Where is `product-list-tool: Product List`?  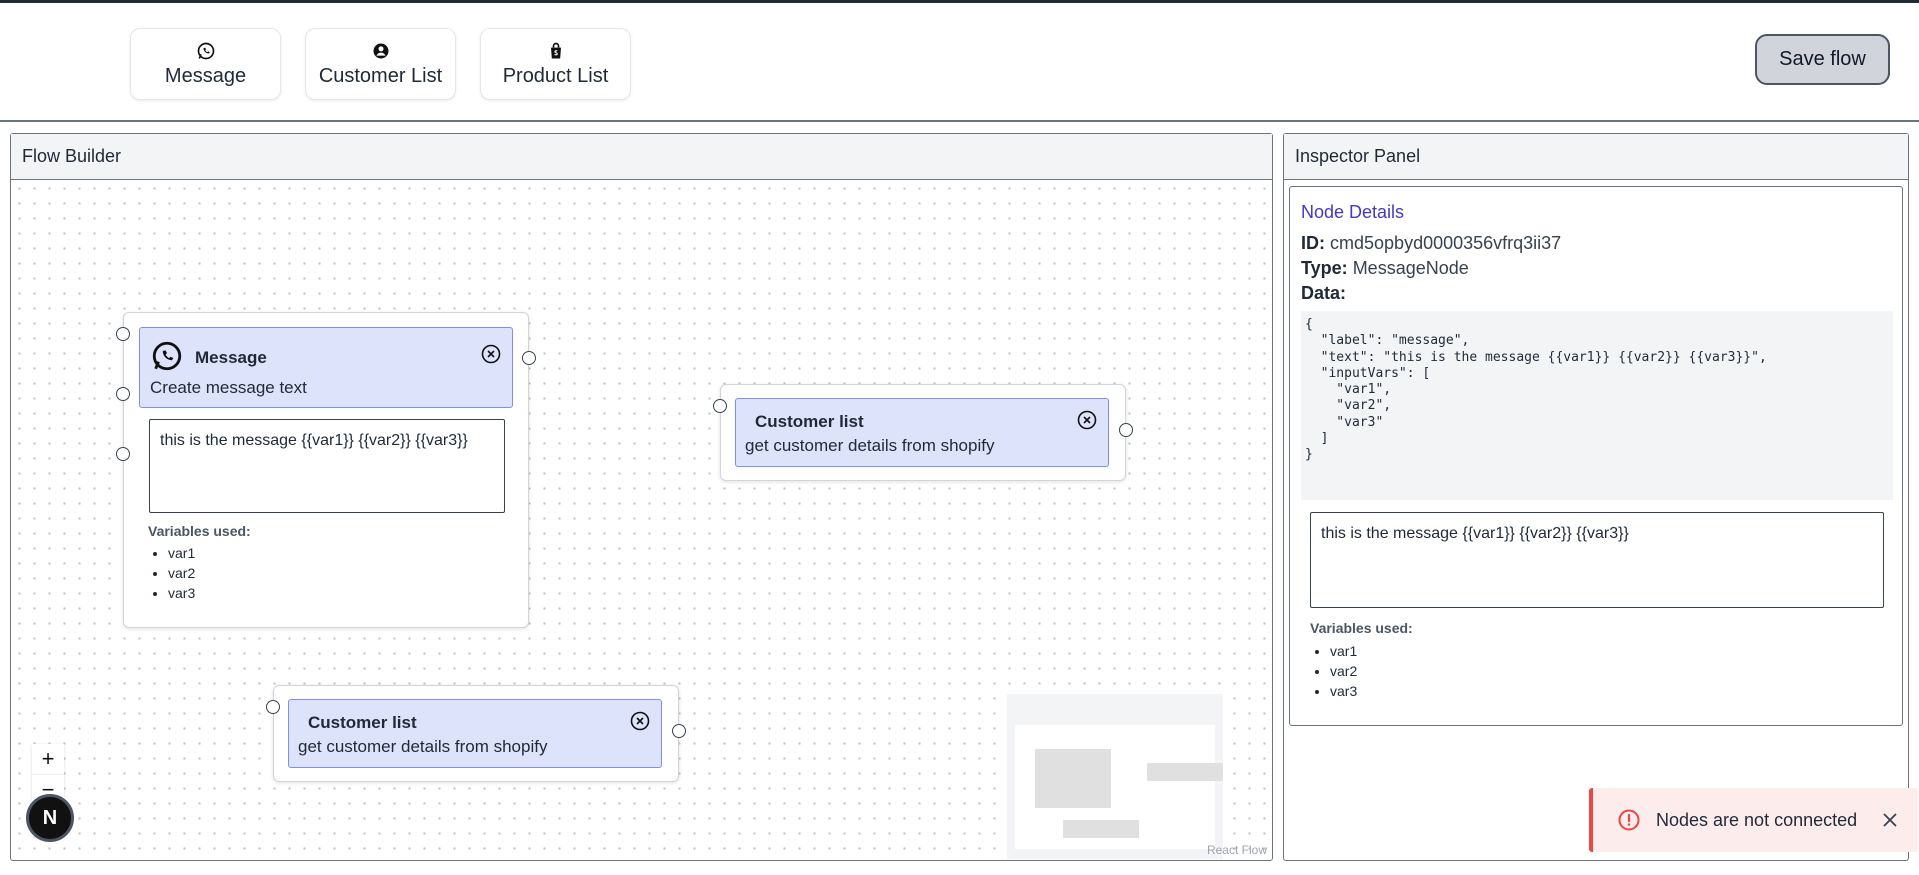 product-list-tool: Product List is located at coordinates (555, 64).